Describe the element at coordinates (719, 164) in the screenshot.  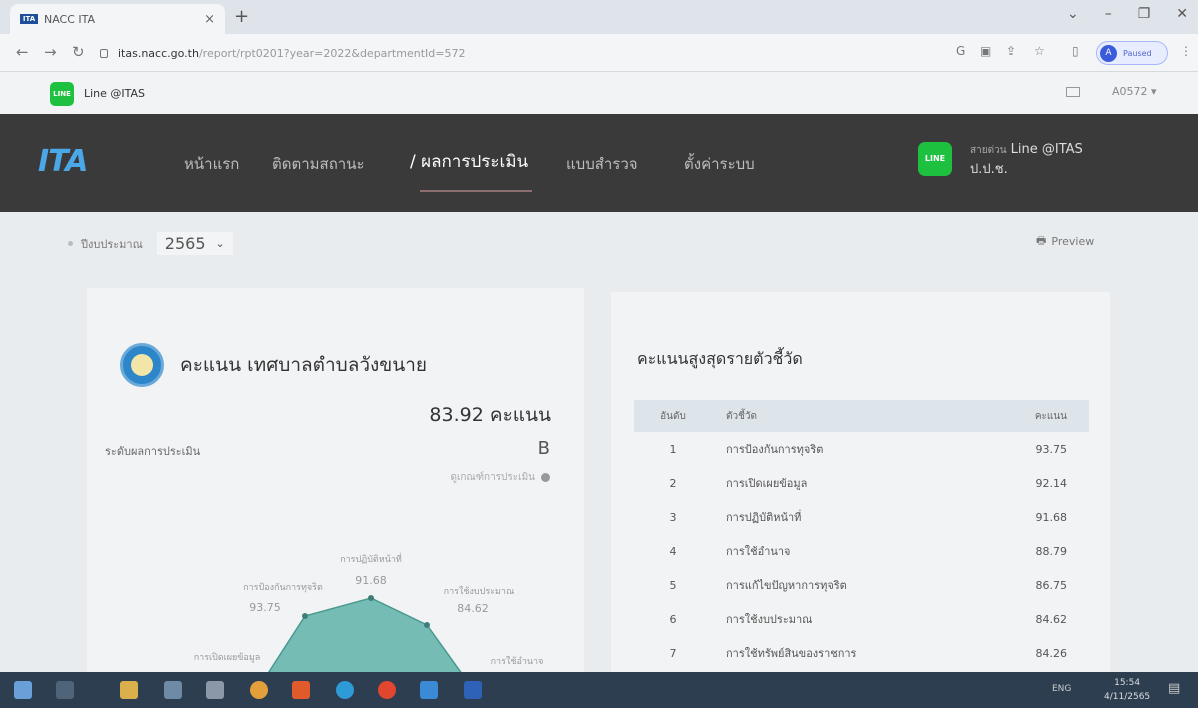
I see `nav-settings: ตั้งค่าระบบ` at that location.